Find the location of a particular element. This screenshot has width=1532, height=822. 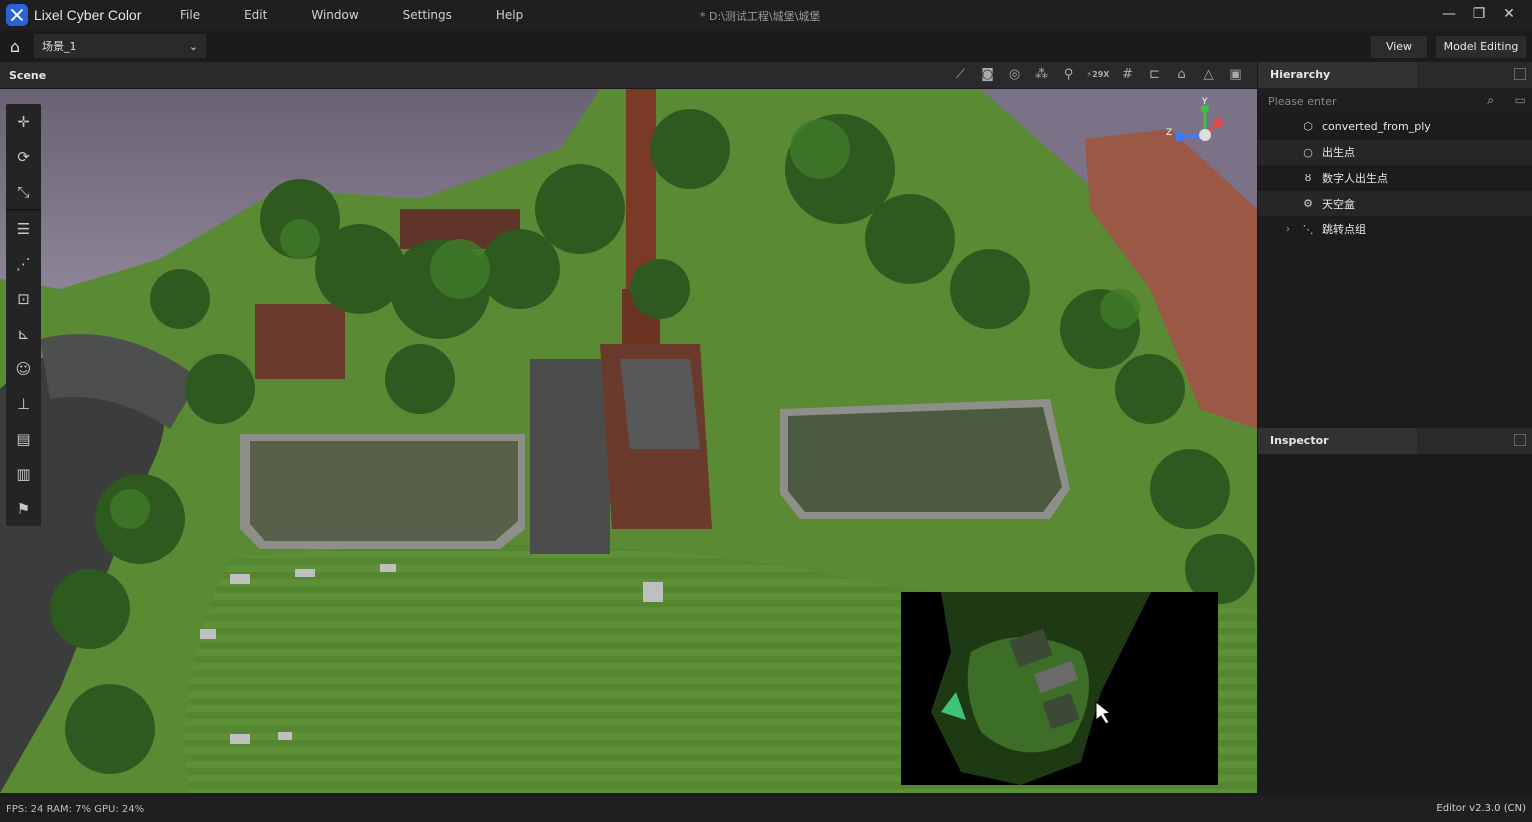

axis-gizmo: Y Z is located at coordinates (1200, 130).